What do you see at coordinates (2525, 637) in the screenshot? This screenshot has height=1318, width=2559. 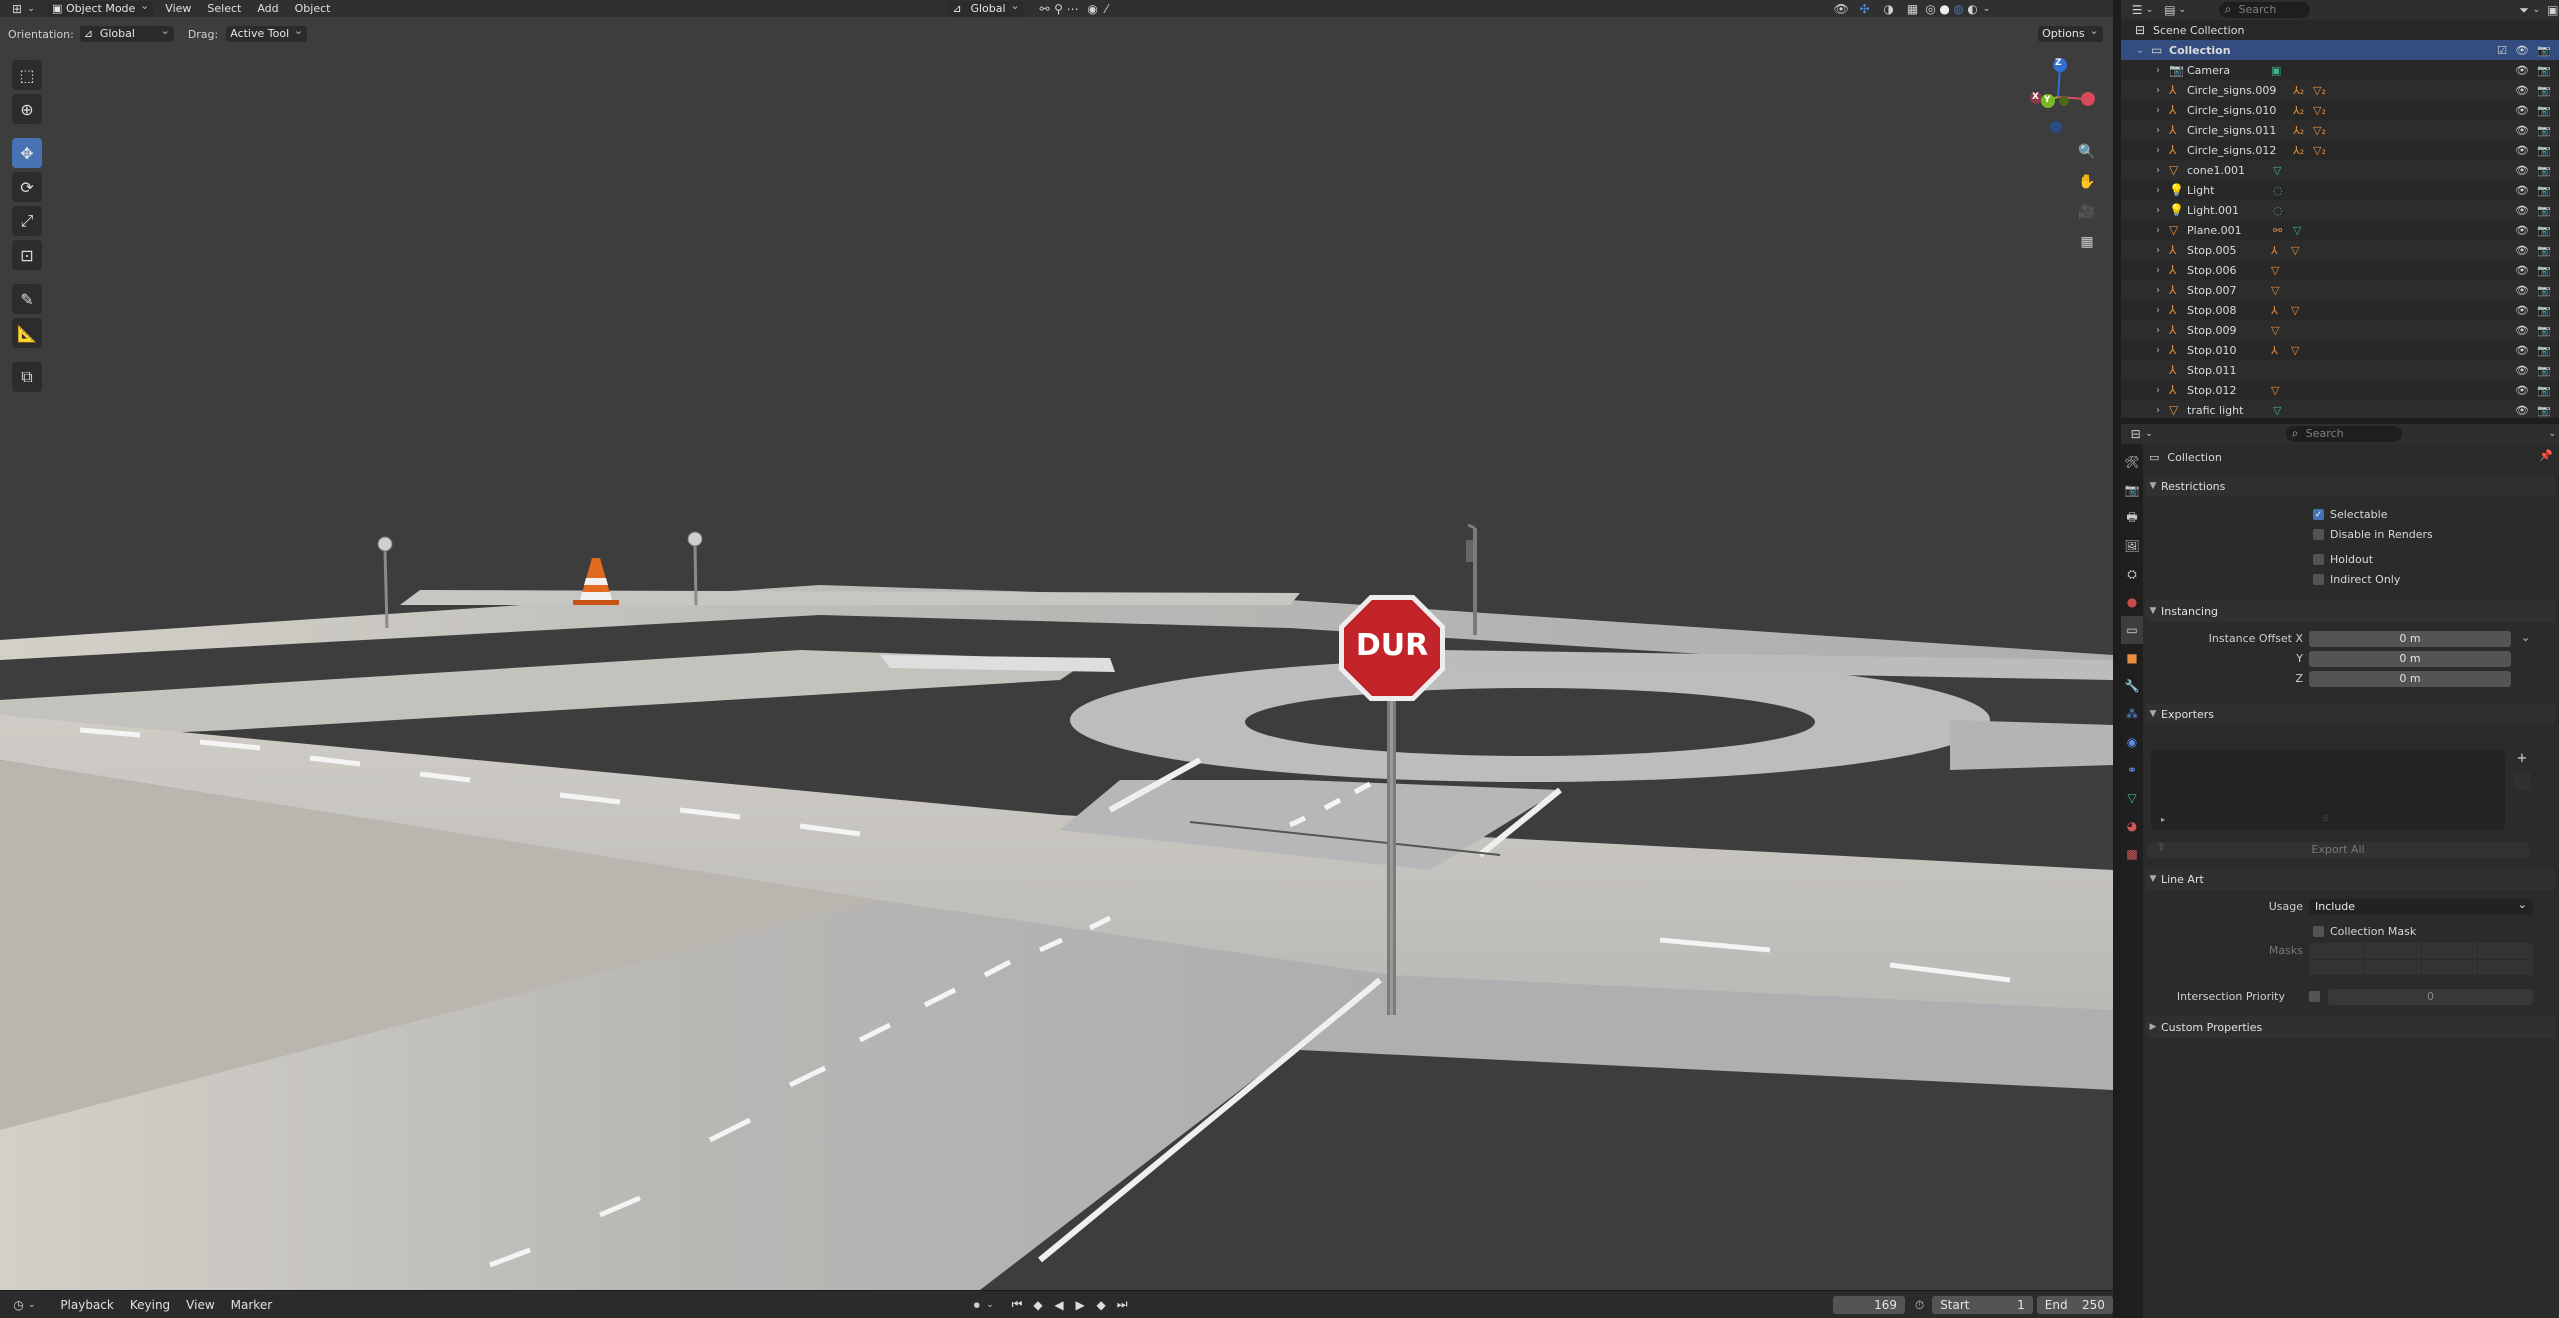 I see `animate-property-icon: ⌄` at bounding box center [2525, 637].